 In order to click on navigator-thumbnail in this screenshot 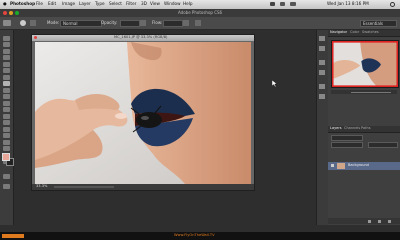, I will do `click(365, 64)`.